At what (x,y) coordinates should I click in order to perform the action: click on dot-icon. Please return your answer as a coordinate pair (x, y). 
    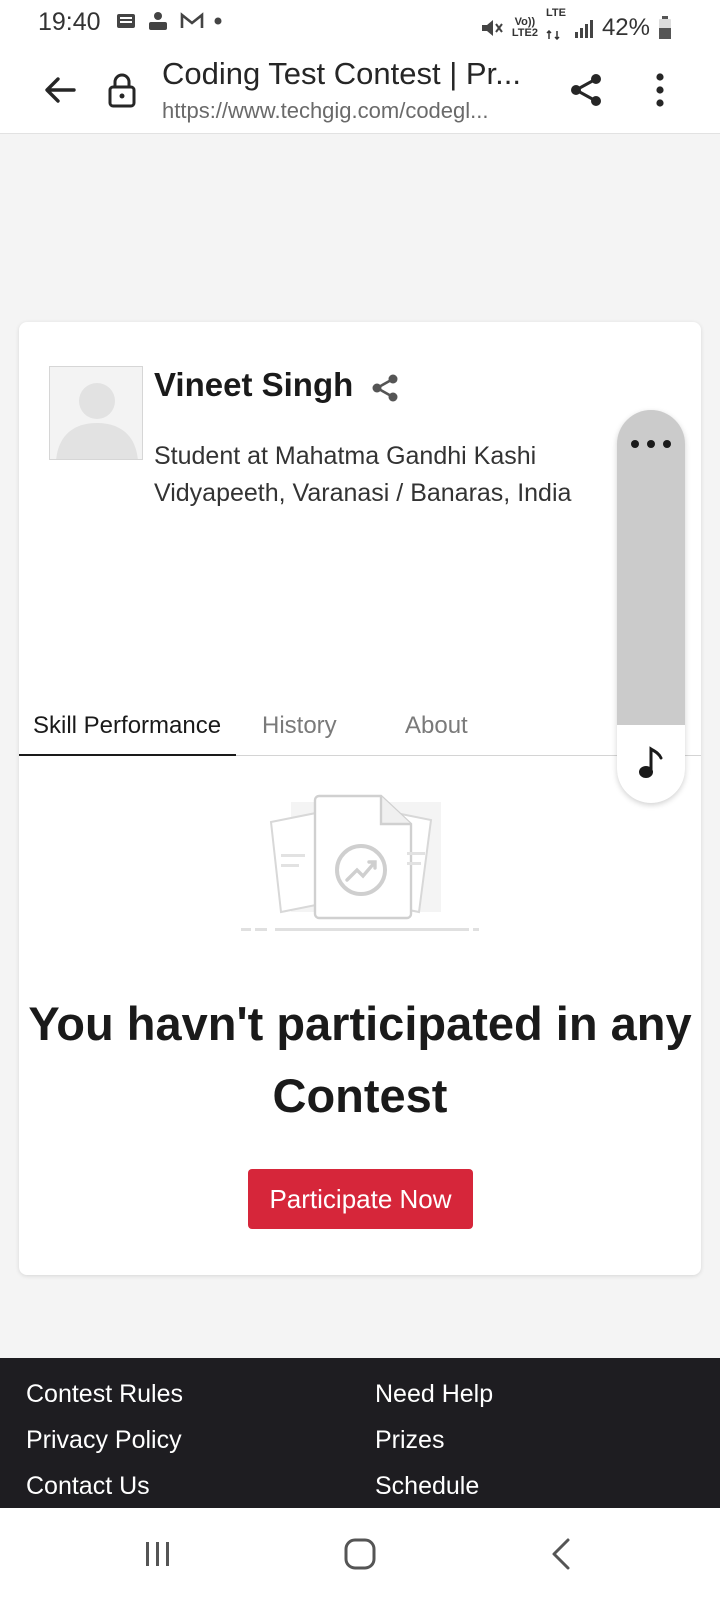
    Looking at the image, I should click on (218, 21).